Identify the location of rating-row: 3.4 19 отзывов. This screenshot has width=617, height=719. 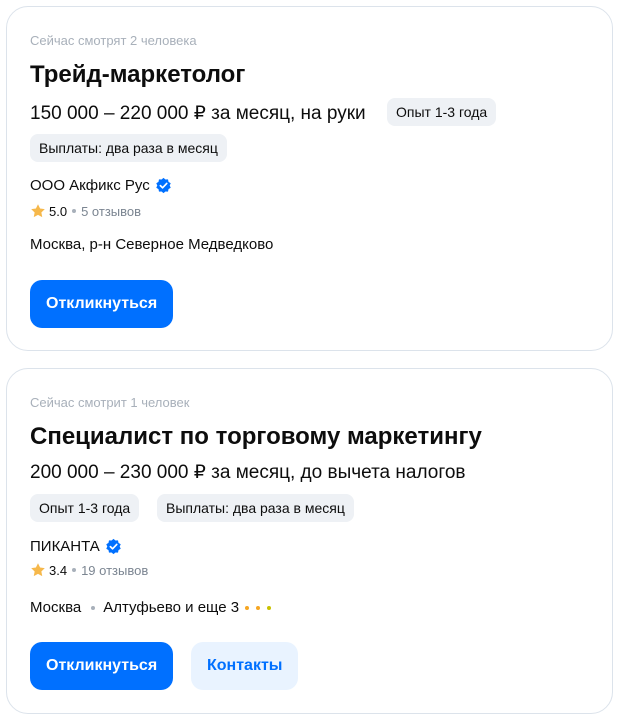
(89, 570).